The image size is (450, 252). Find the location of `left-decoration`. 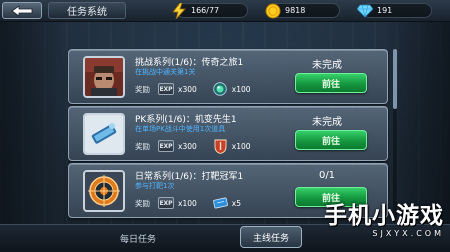

left-decoration is located at coordinates (32, 126).